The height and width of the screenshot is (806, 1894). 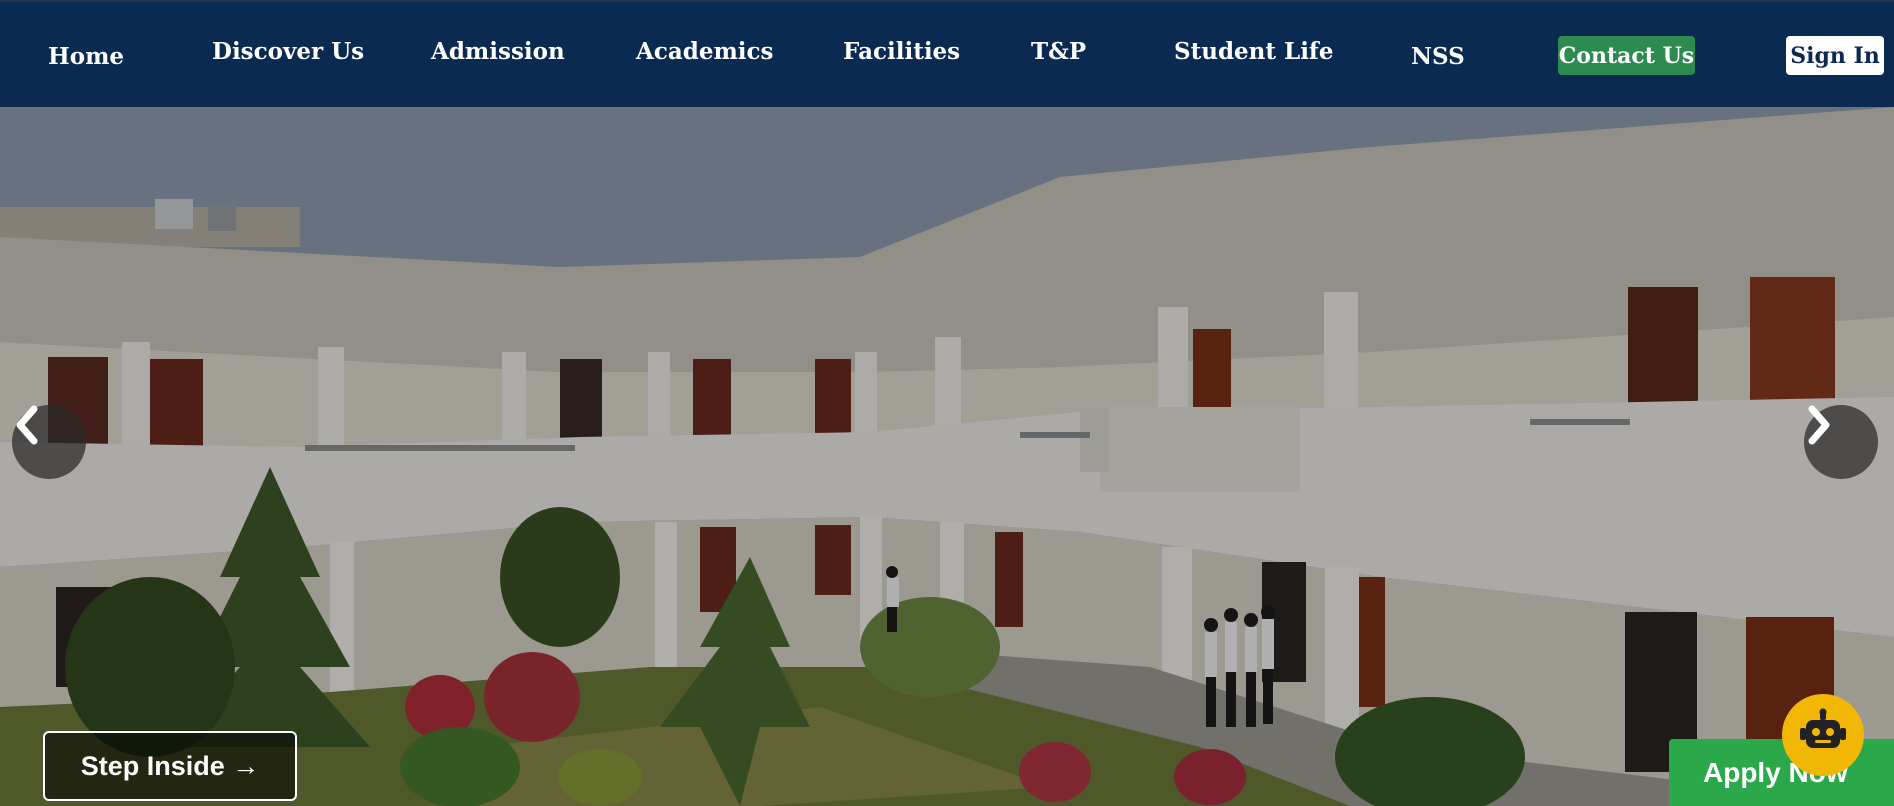 I want to click on carousel-next-button, so click(x=1841, y=442).